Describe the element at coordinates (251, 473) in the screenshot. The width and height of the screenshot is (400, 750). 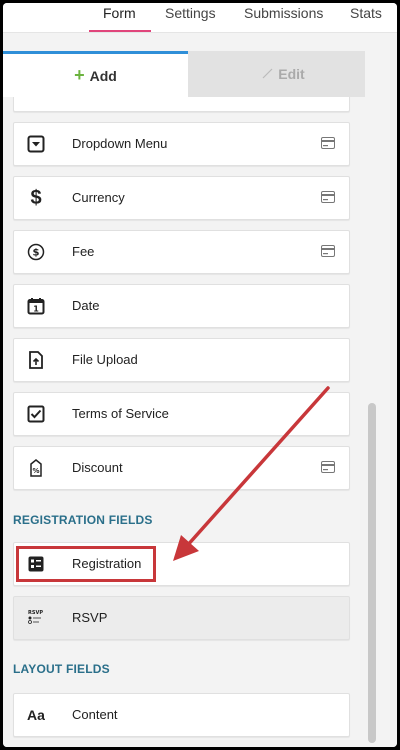
I see `annotation-arrow` at that location.